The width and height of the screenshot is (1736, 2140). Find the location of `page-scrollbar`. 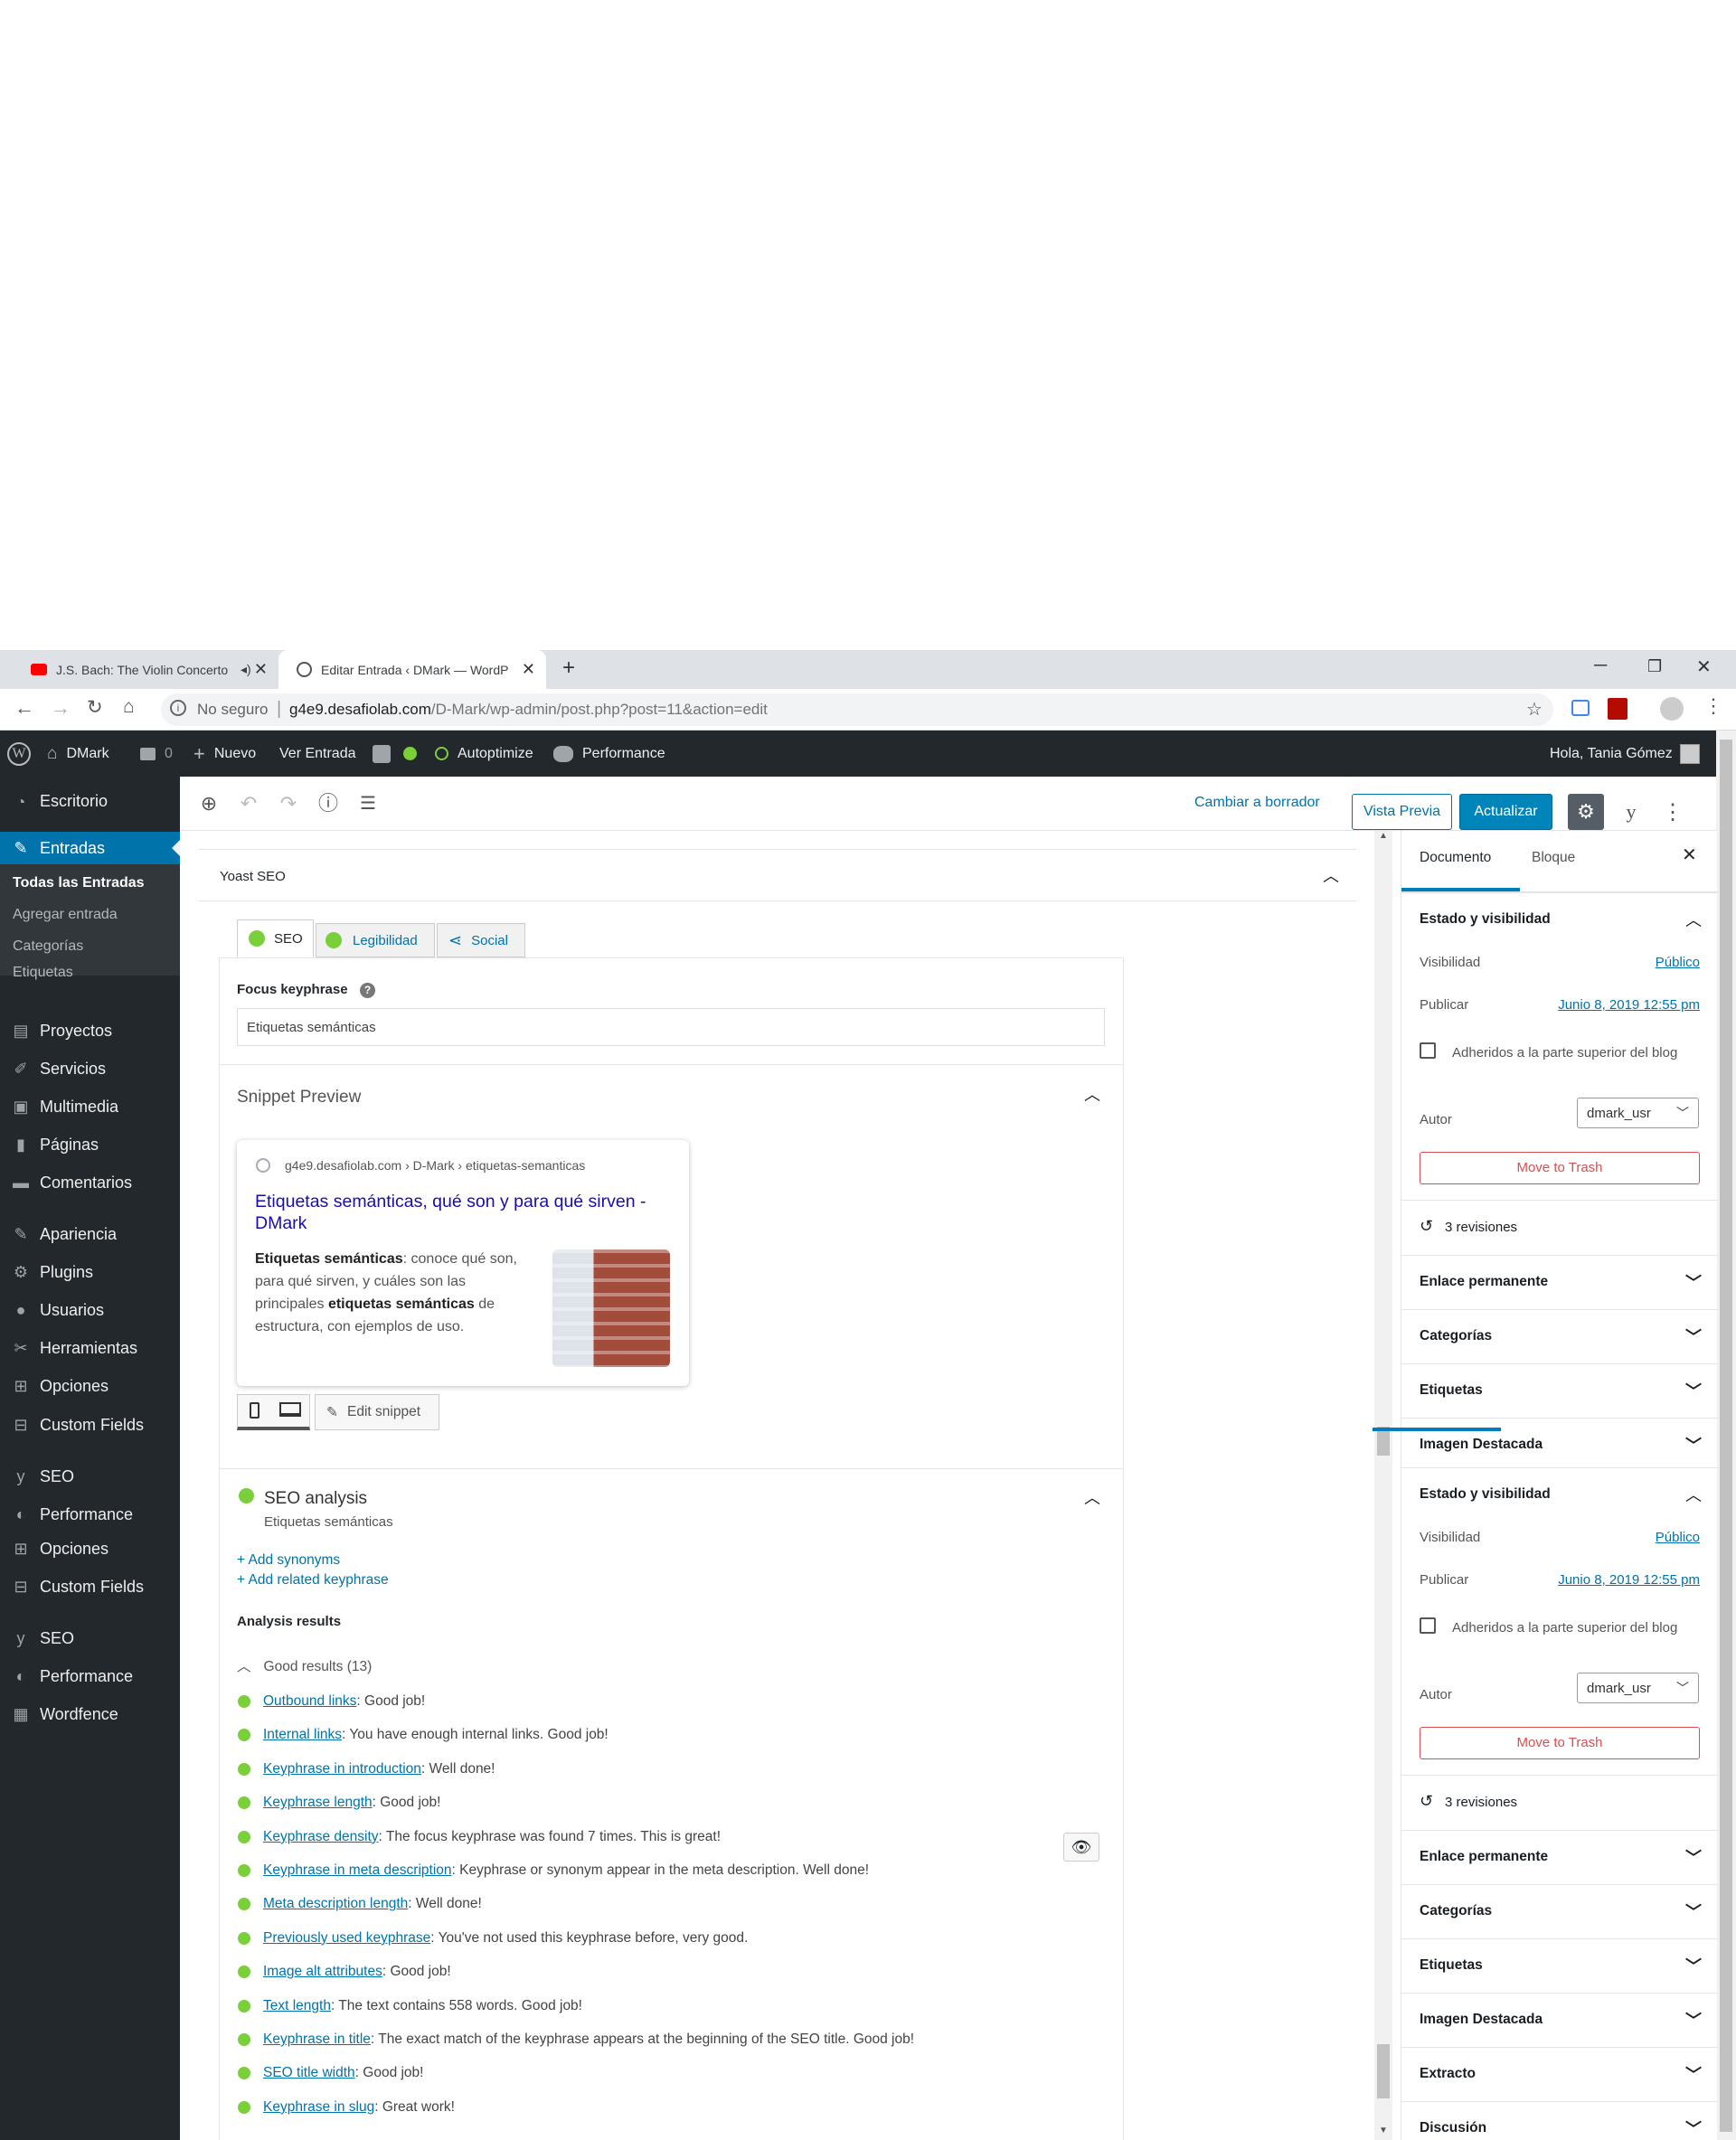

page-scrollbar is located at coordinates (1726, 1435).